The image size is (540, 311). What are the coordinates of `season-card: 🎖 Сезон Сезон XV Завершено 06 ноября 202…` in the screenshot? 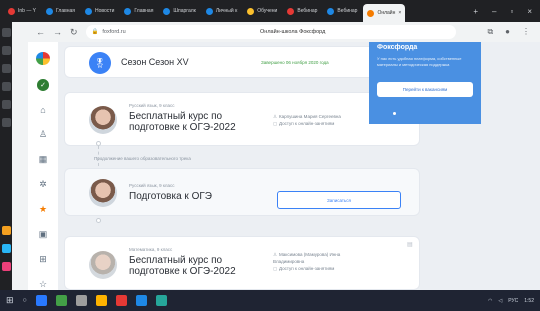 It's located at (242, 62).